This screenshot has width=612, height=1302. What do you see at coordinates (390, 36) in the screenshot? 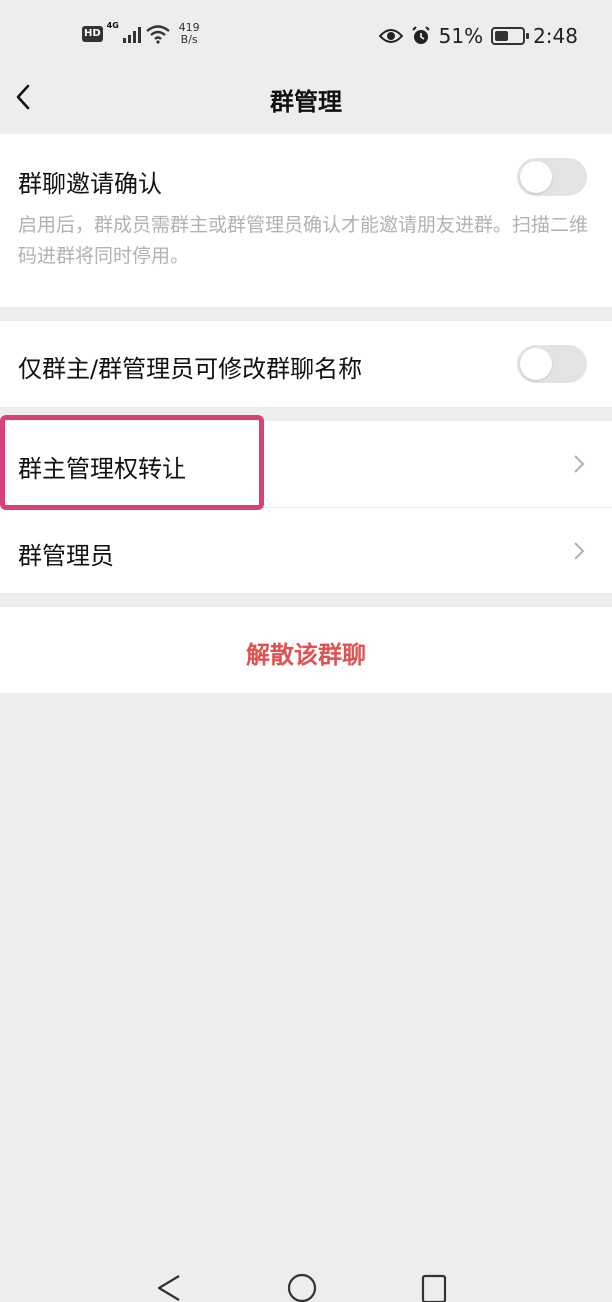
I see `eye-icon` at bounding box center [390, 36].